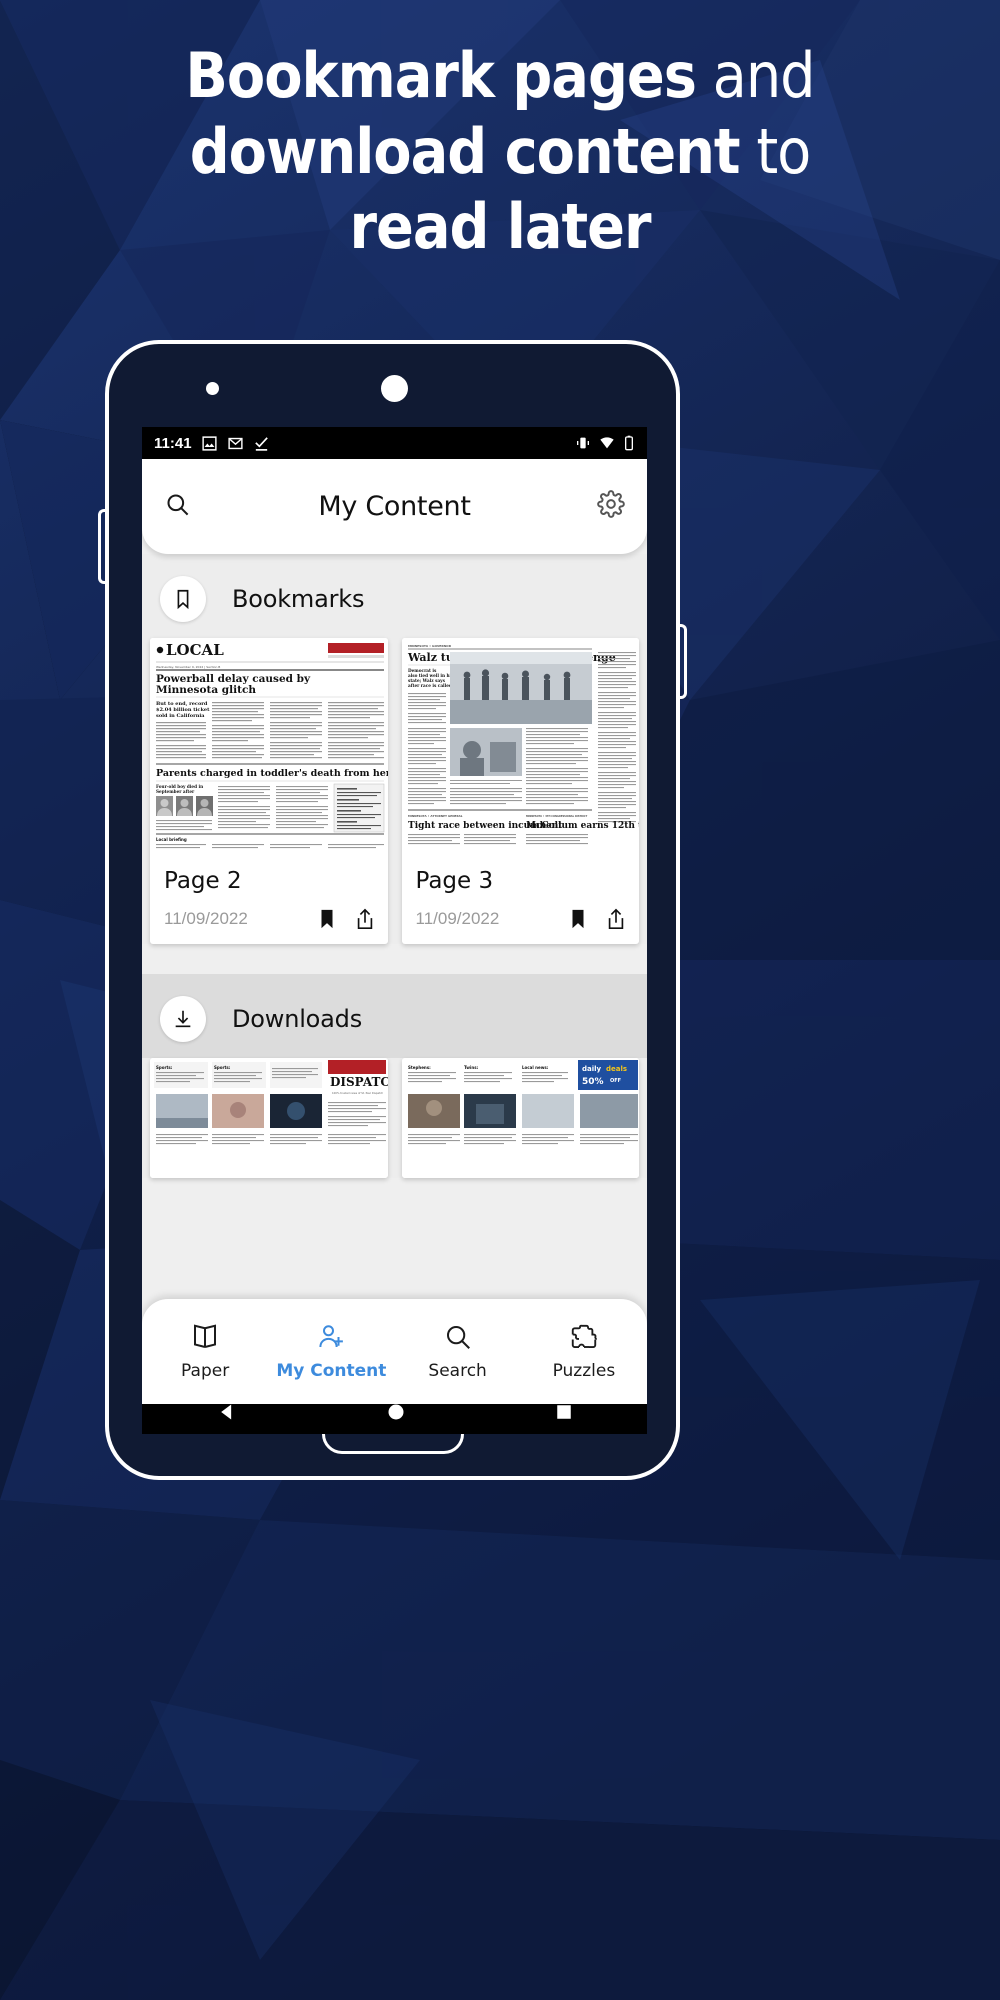 The image size is (1000, 2000). What do you see at coordinates (297, 1019) in the screenshot?
I see `section-title-downloads: Downloads` at bounding box center [297, 1019].